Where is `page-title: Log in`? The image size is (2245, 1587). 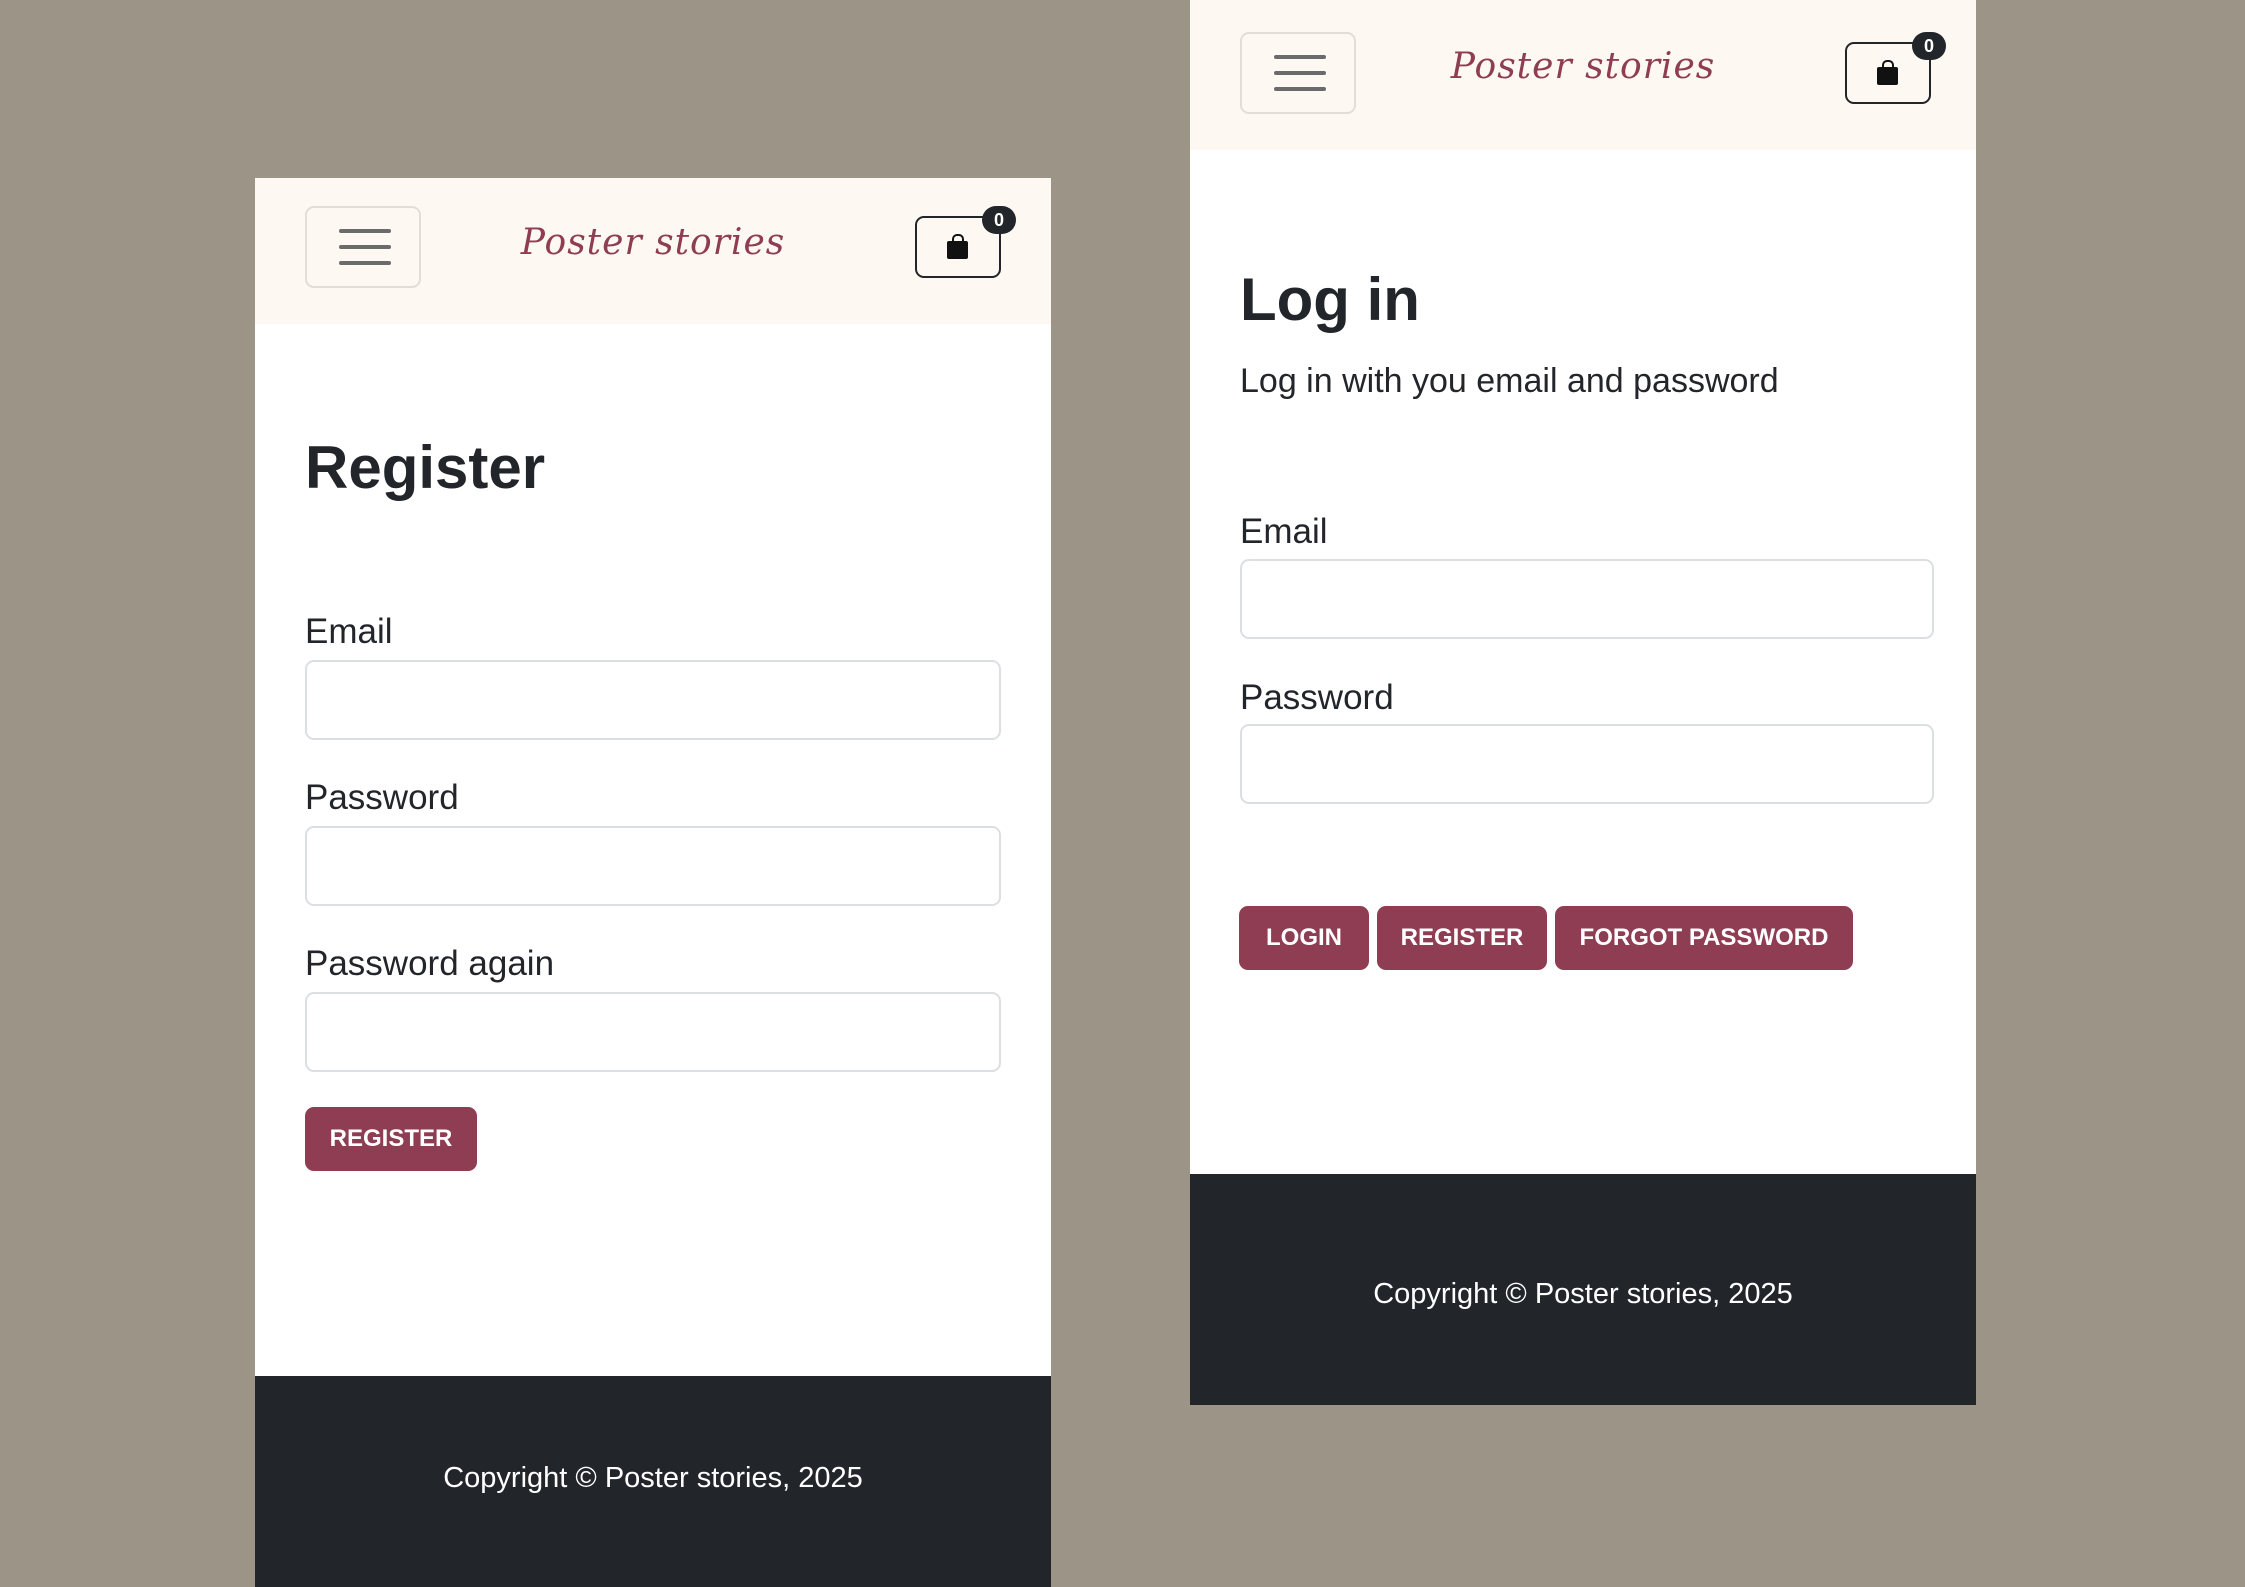
page-title: Log in is located at coordinates (1330, 299).